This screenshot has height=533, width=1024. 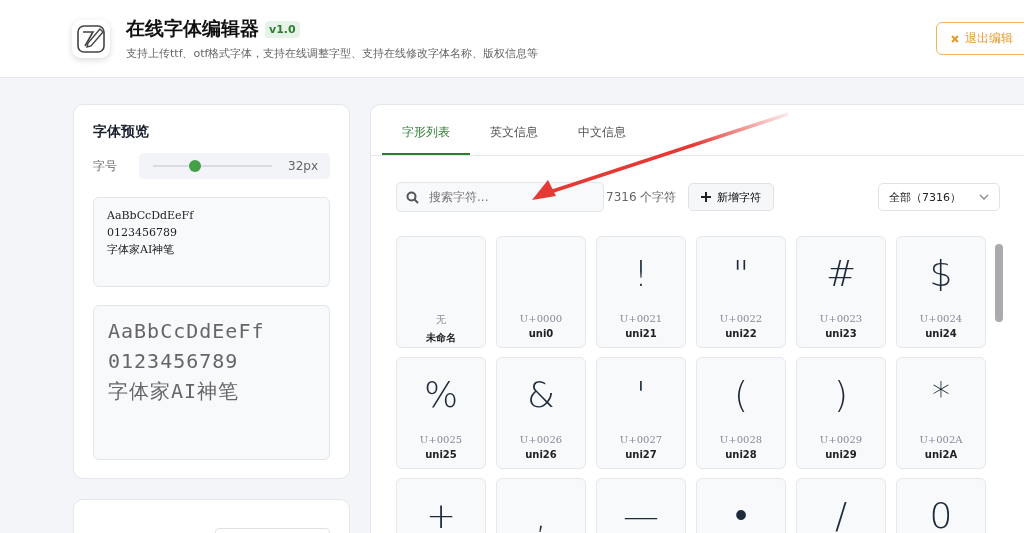 I want to click on glyph-card: ( U+0028 uni28, so click(x=741, y=413).